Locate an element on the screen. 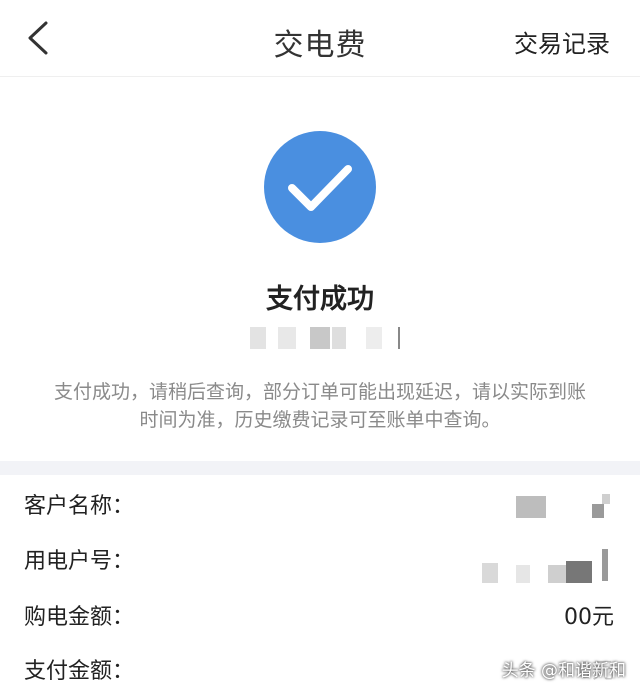  section-divider is located at coordinates (320, 468).